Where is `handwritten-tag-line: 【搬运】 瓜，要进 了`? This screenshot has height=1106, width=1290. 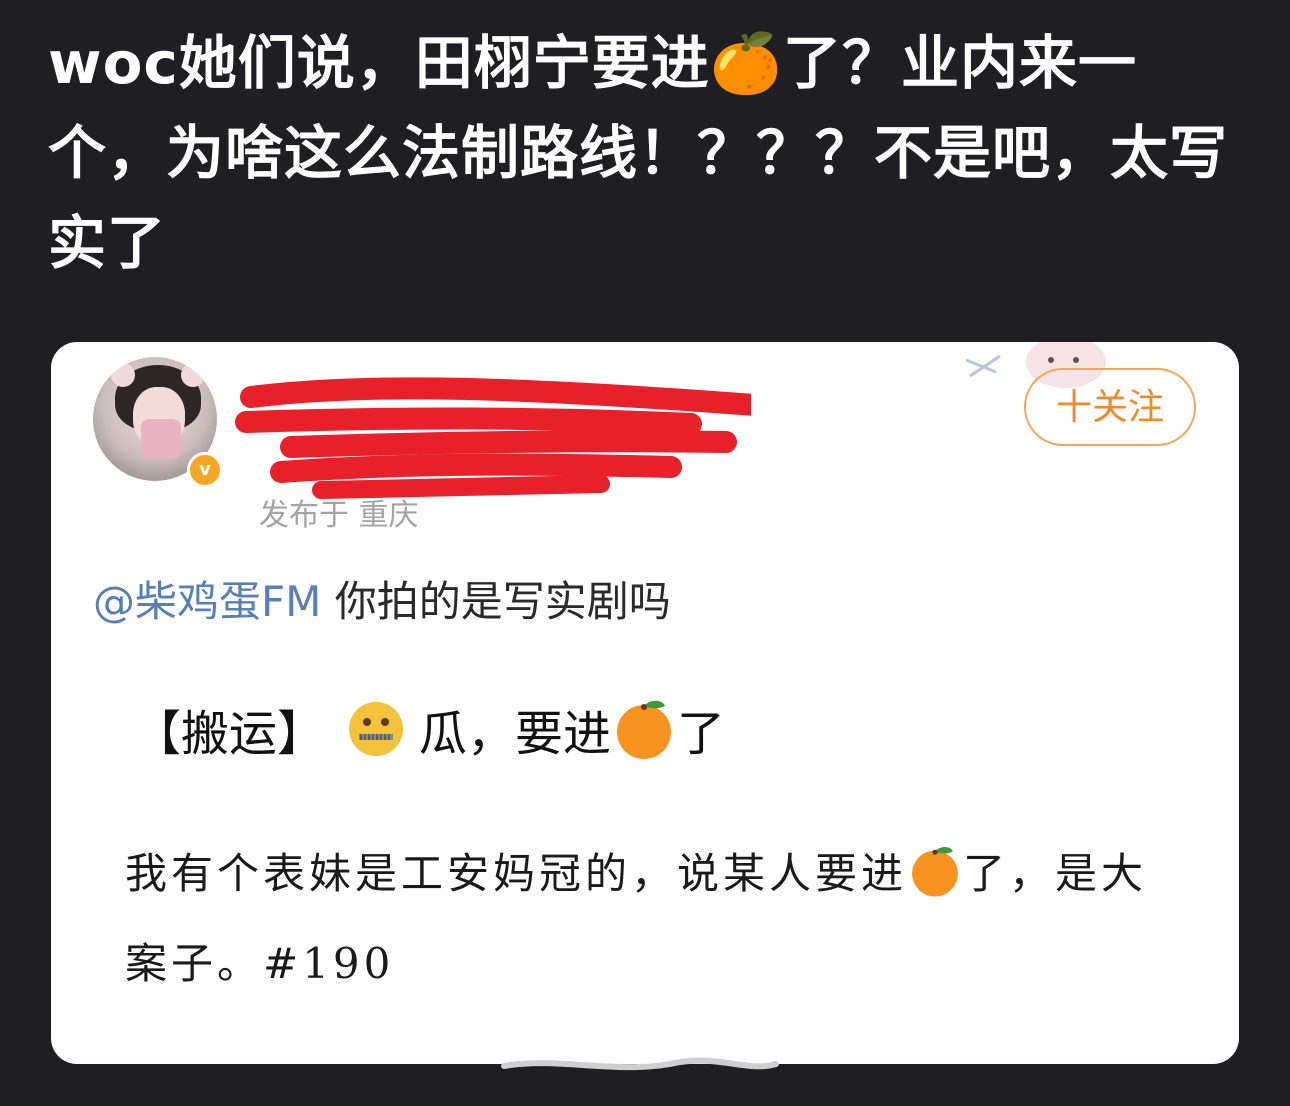 handwritten-tag-line: 【搬运】 瓜，要进 了 is located at coordinates (429, 729).